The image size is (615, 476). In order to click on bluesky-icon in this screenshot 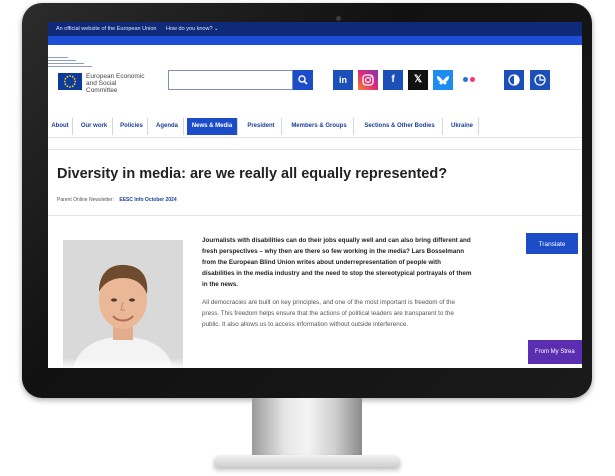, I will do `click(443, 80)`.